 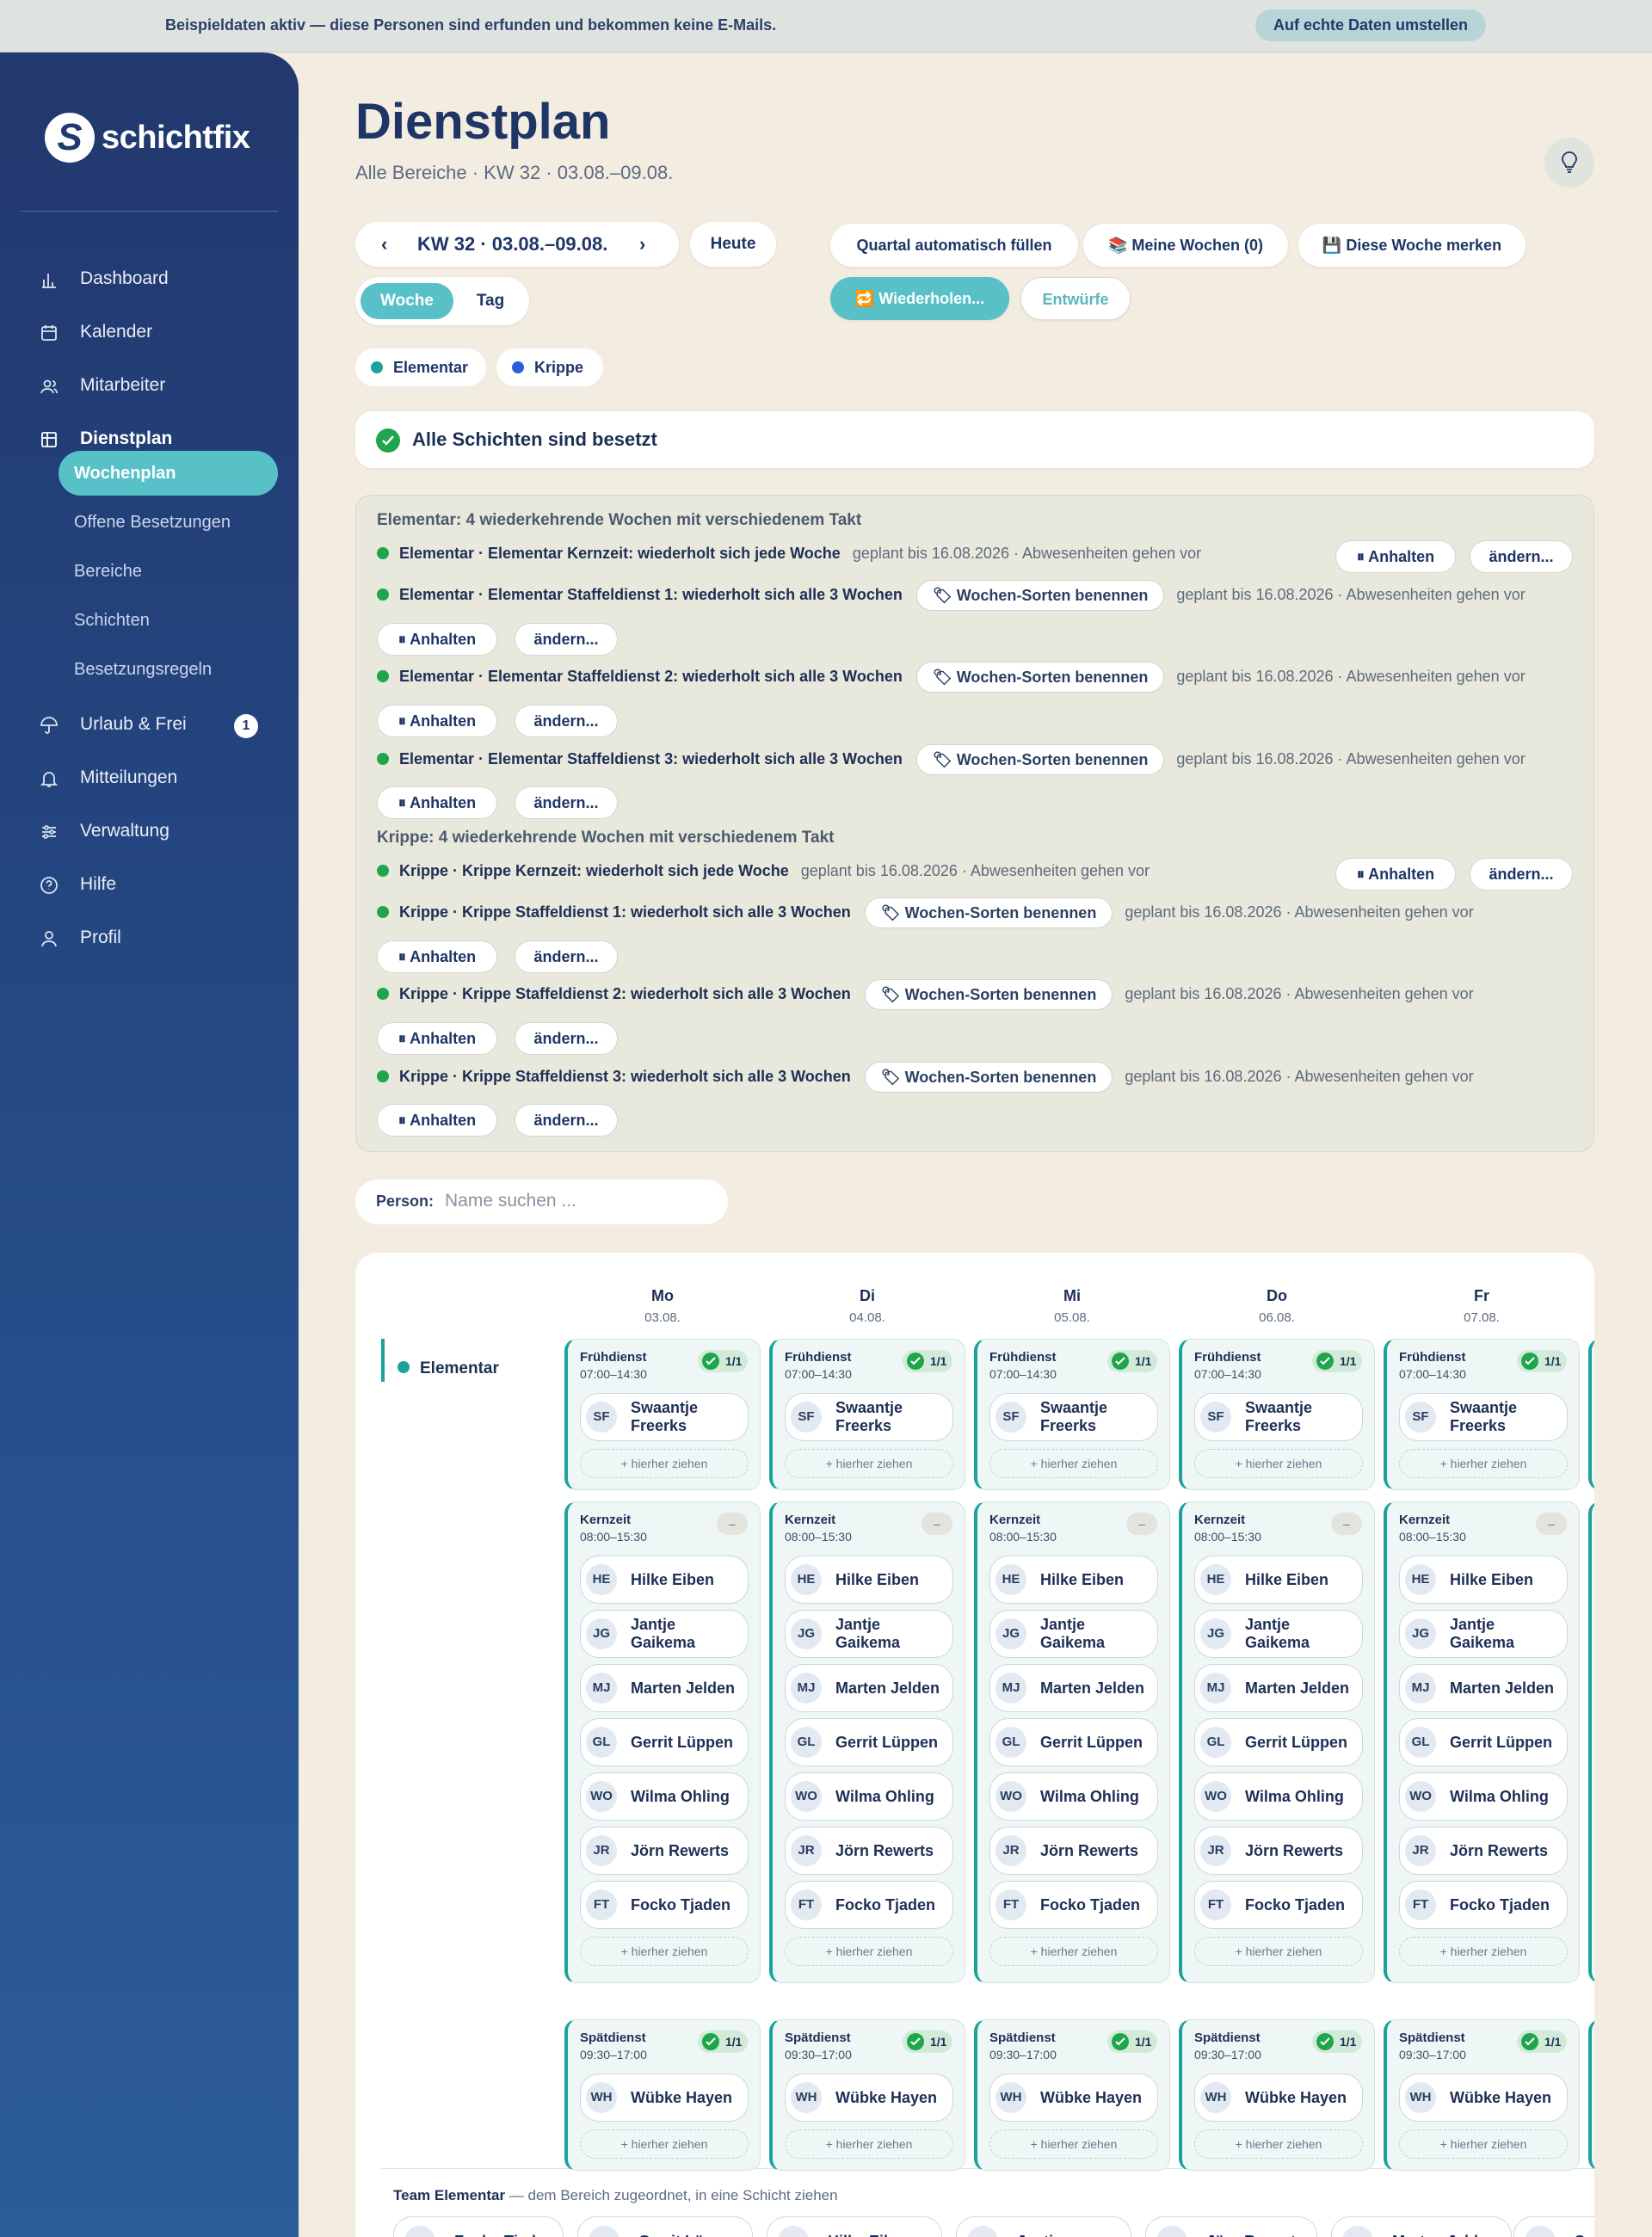 What do you see at coordinates (1185, 245) in the screenshot?
I see `my-weeks-button: 📚 Meine Wochen (0)` at bounding box center [1185, 245].